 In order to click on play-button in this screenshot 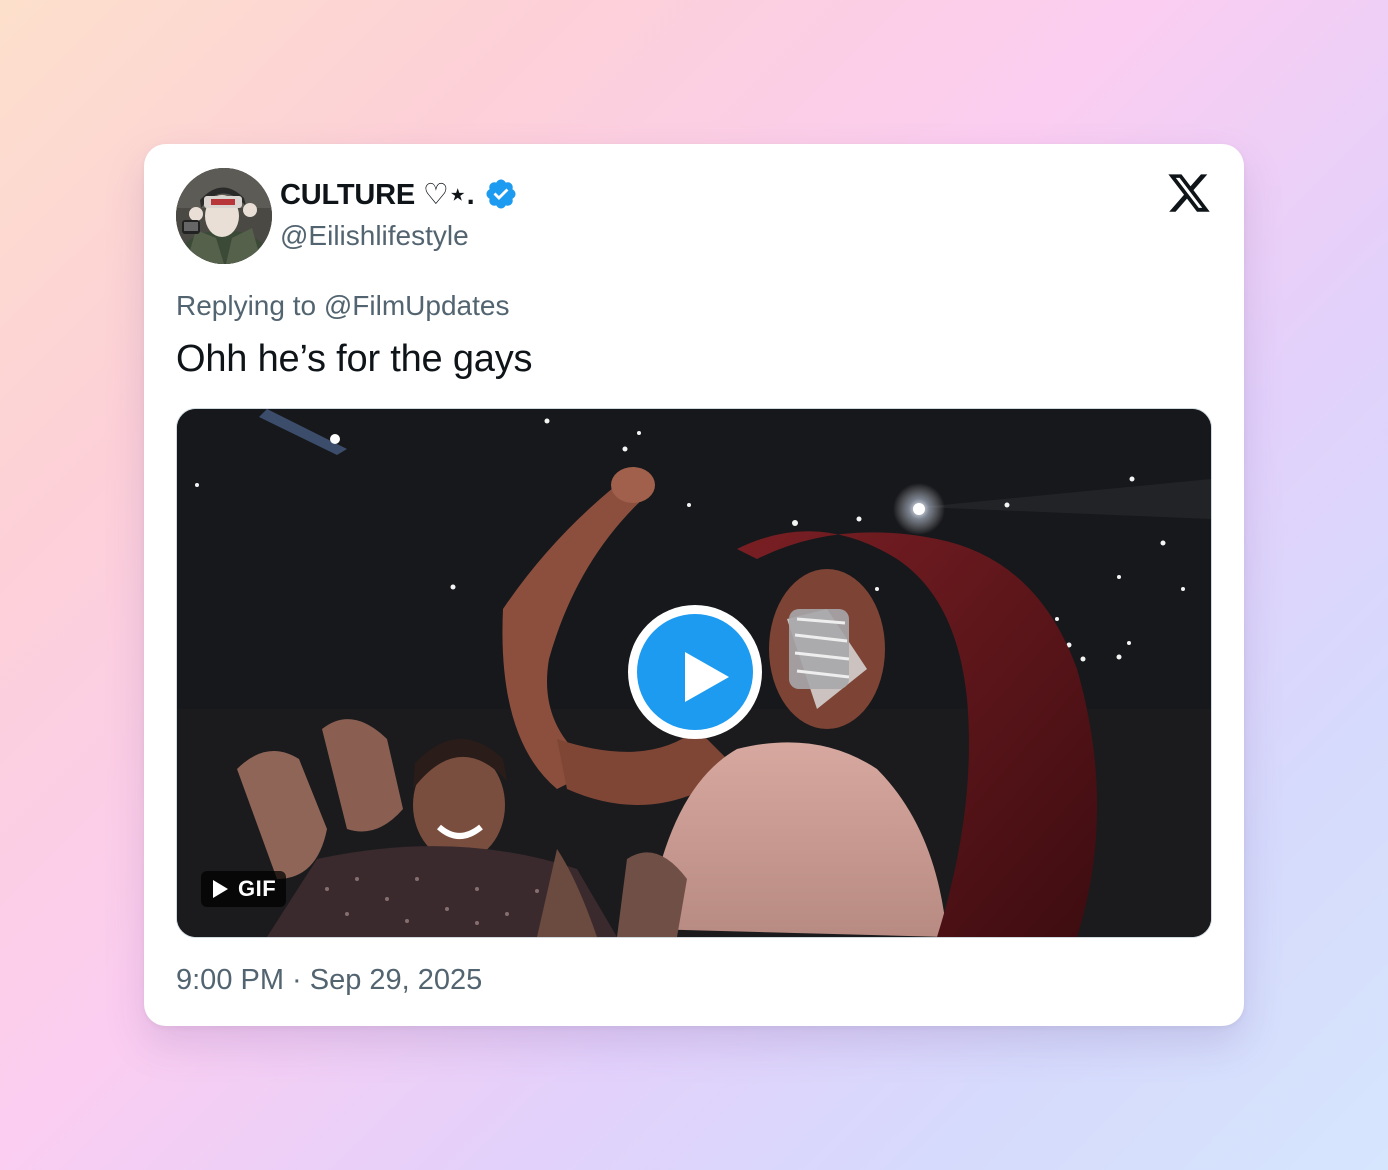, I will do `click(695, 672)`.